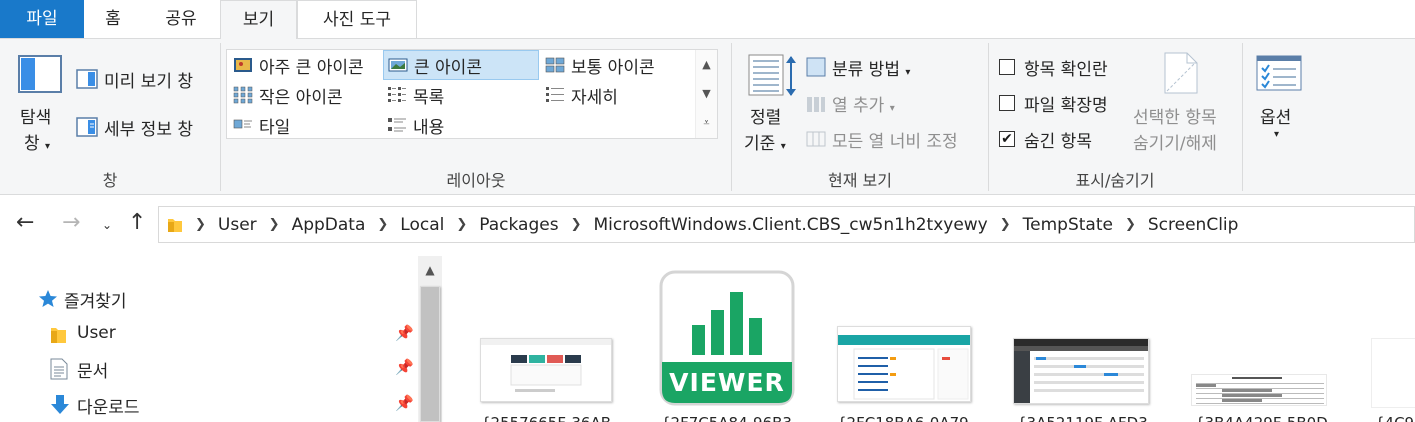  What do you see at coordinates (304, 65) in the screenshot?
I see `layout-extra-large-icons: 아주 큰 아이콘` at bounding box center [304, 65].